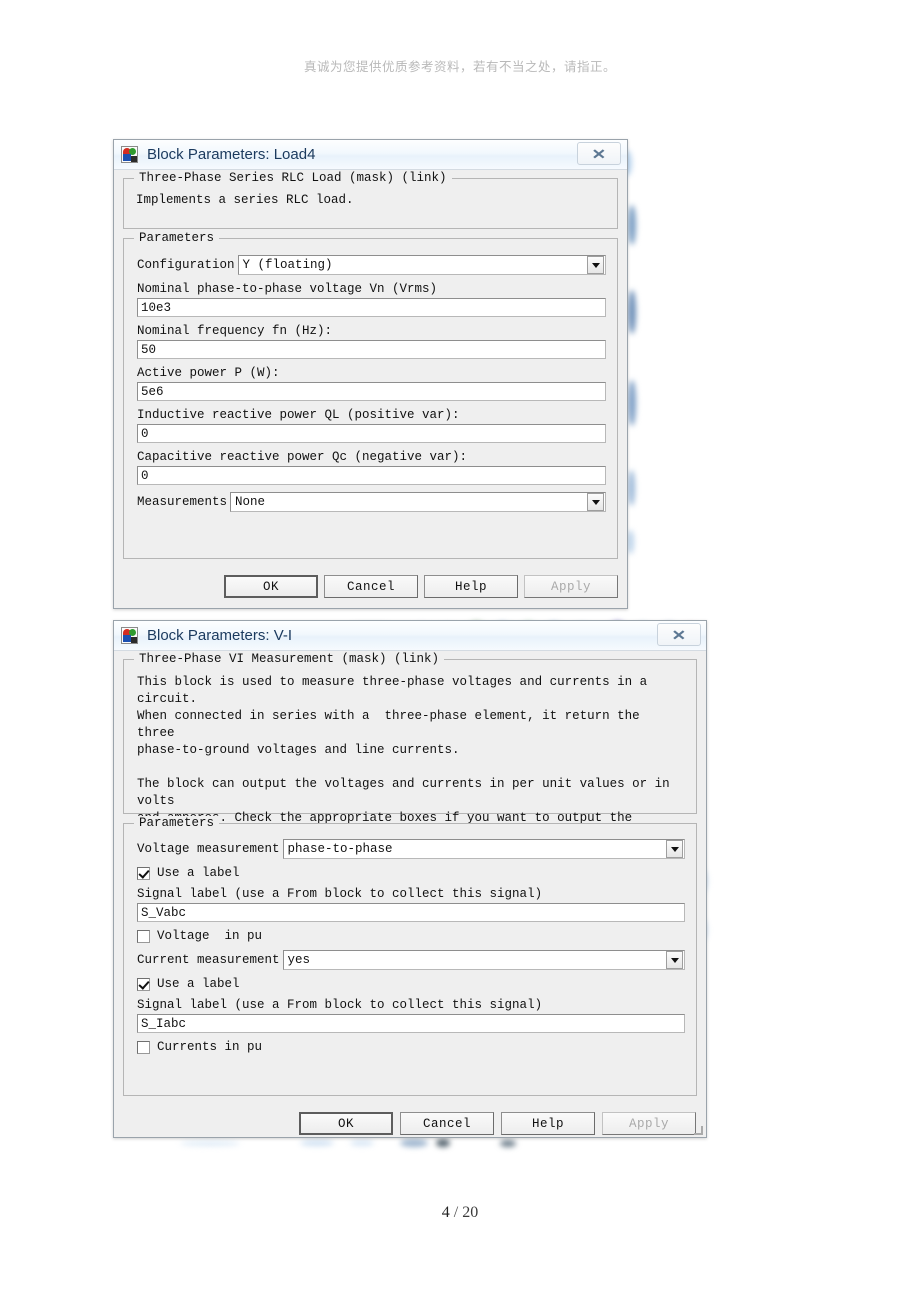 This screenshot has height=1302, width=920. What do you see at coordinates (371, 349) in the screenshot?
I see `nominal-frequency-input: 50` at bounding box center [371, 349].